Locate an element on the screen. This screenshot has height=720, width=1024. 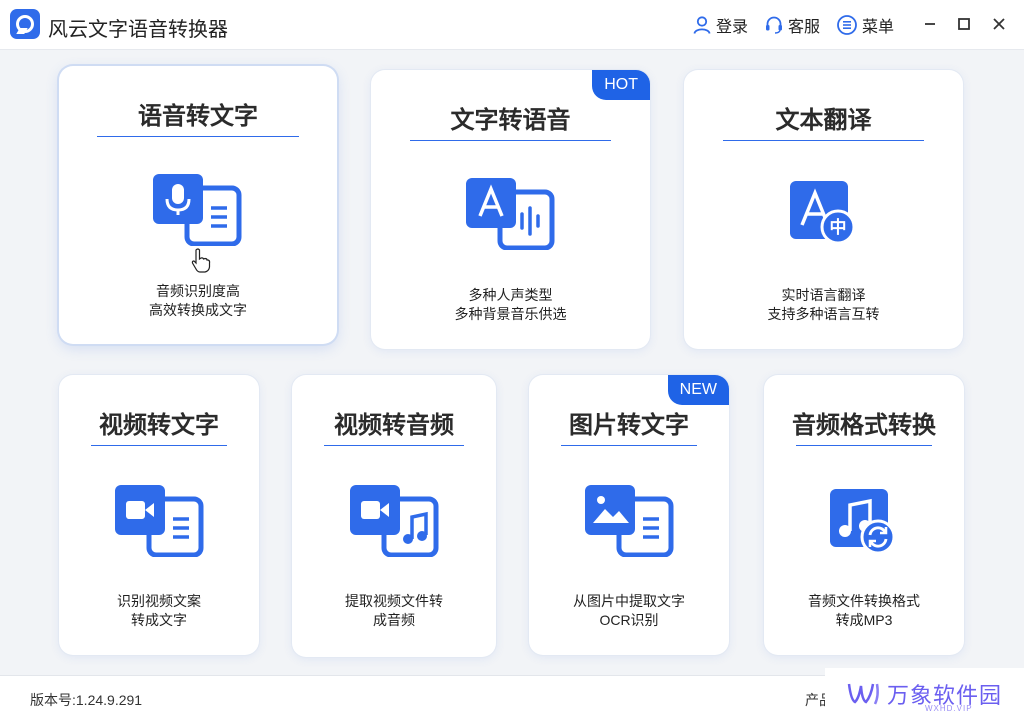
card-speech-to-text: 语音转文字 音频识别度高 高效转换成文字 is located at coordinates (198, 205).